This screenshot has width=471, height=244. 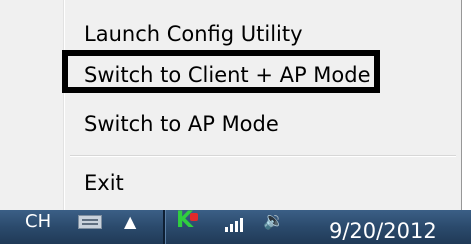 I want to click on taskbar: CH ▲ K 🔉 9/20/2012, so click(x=235, y=226).